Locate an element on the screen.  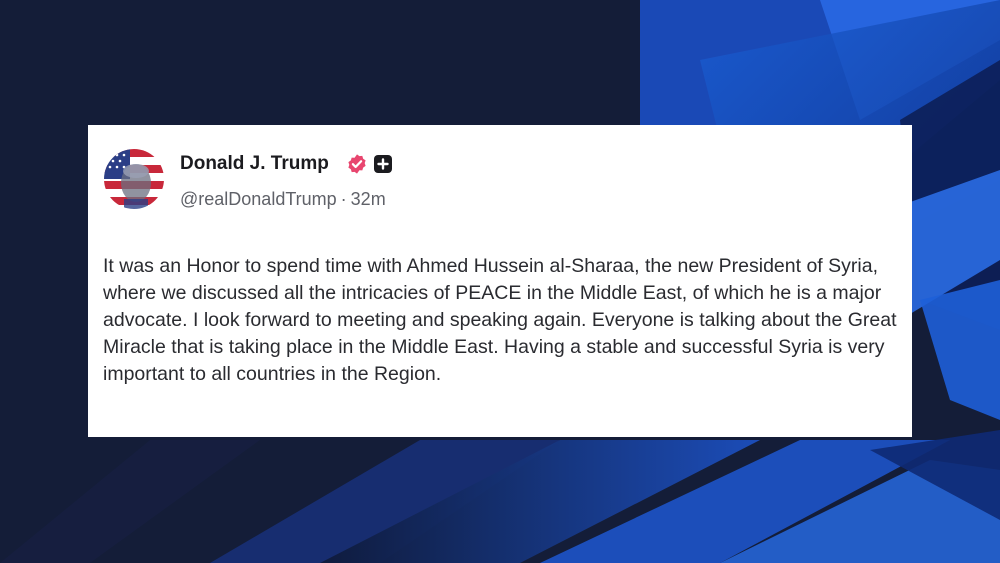
avatar is located at coordinates (134, 179).